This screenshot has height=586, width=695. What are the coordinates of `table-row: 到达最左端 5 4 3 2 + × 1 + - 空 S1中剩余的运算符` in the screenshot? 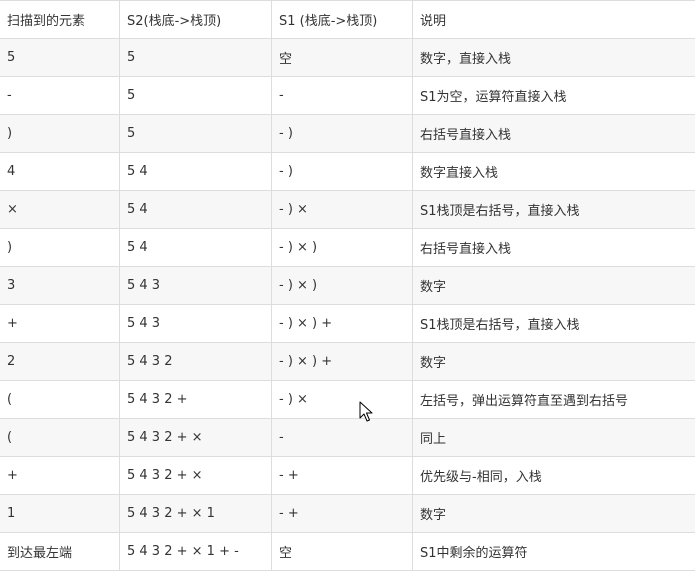 It's located at (347, 551).